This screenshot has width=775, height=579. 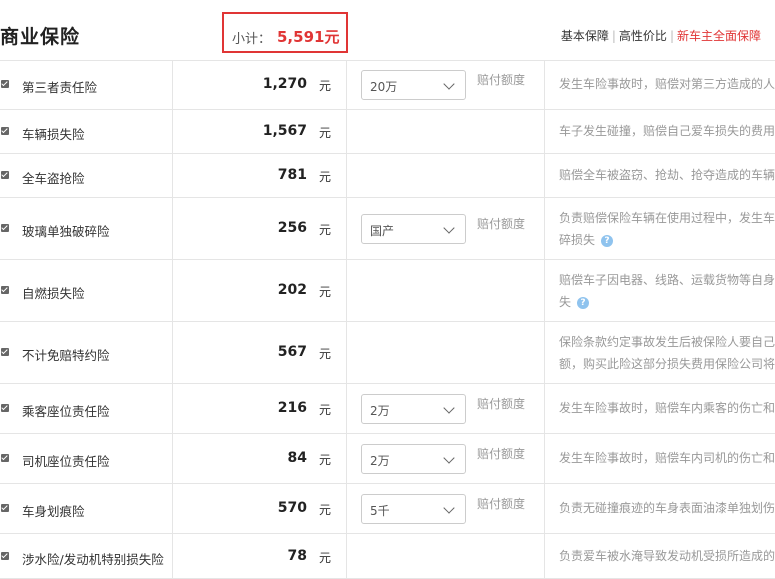 I want to click on insurance-description: 发生车险事故时，赔偿车内乘客的伤亡和, so click(x=667, y=408).